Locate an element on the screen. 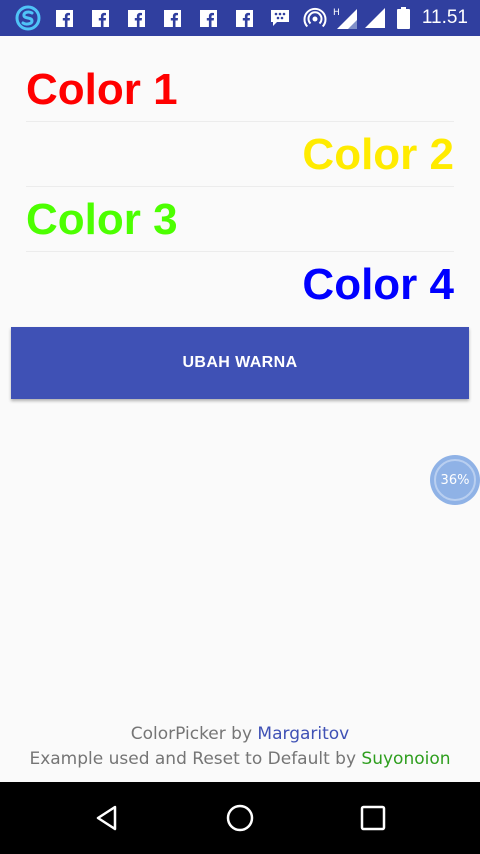 Image resolution: width=480 pixels, height=854 pixels. battery-icon is located at coordinates (403, 18).